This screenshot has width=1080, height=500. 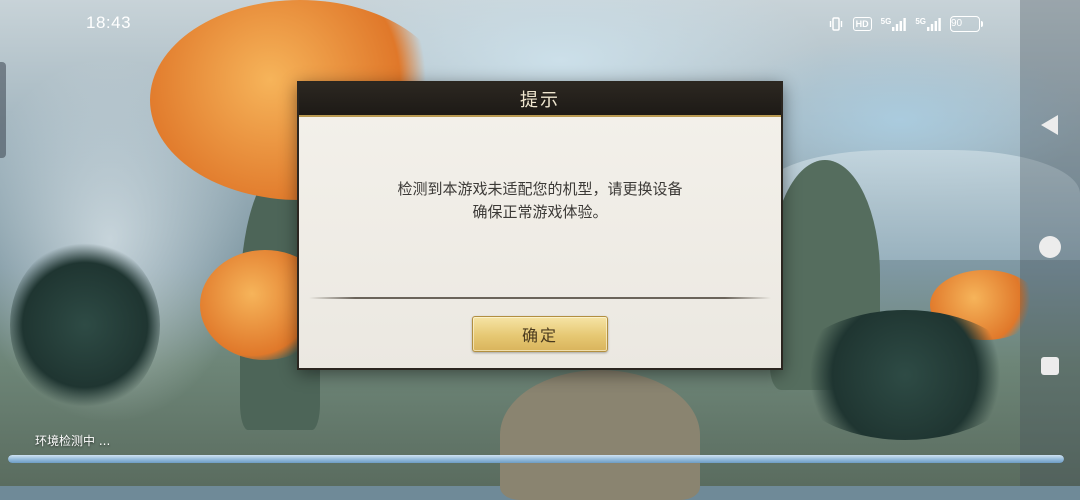 What do you see at coordinates (894, 24) in the screenshot?
I see `signal-5g-icon: 5G` at bounding box center [894, 24].